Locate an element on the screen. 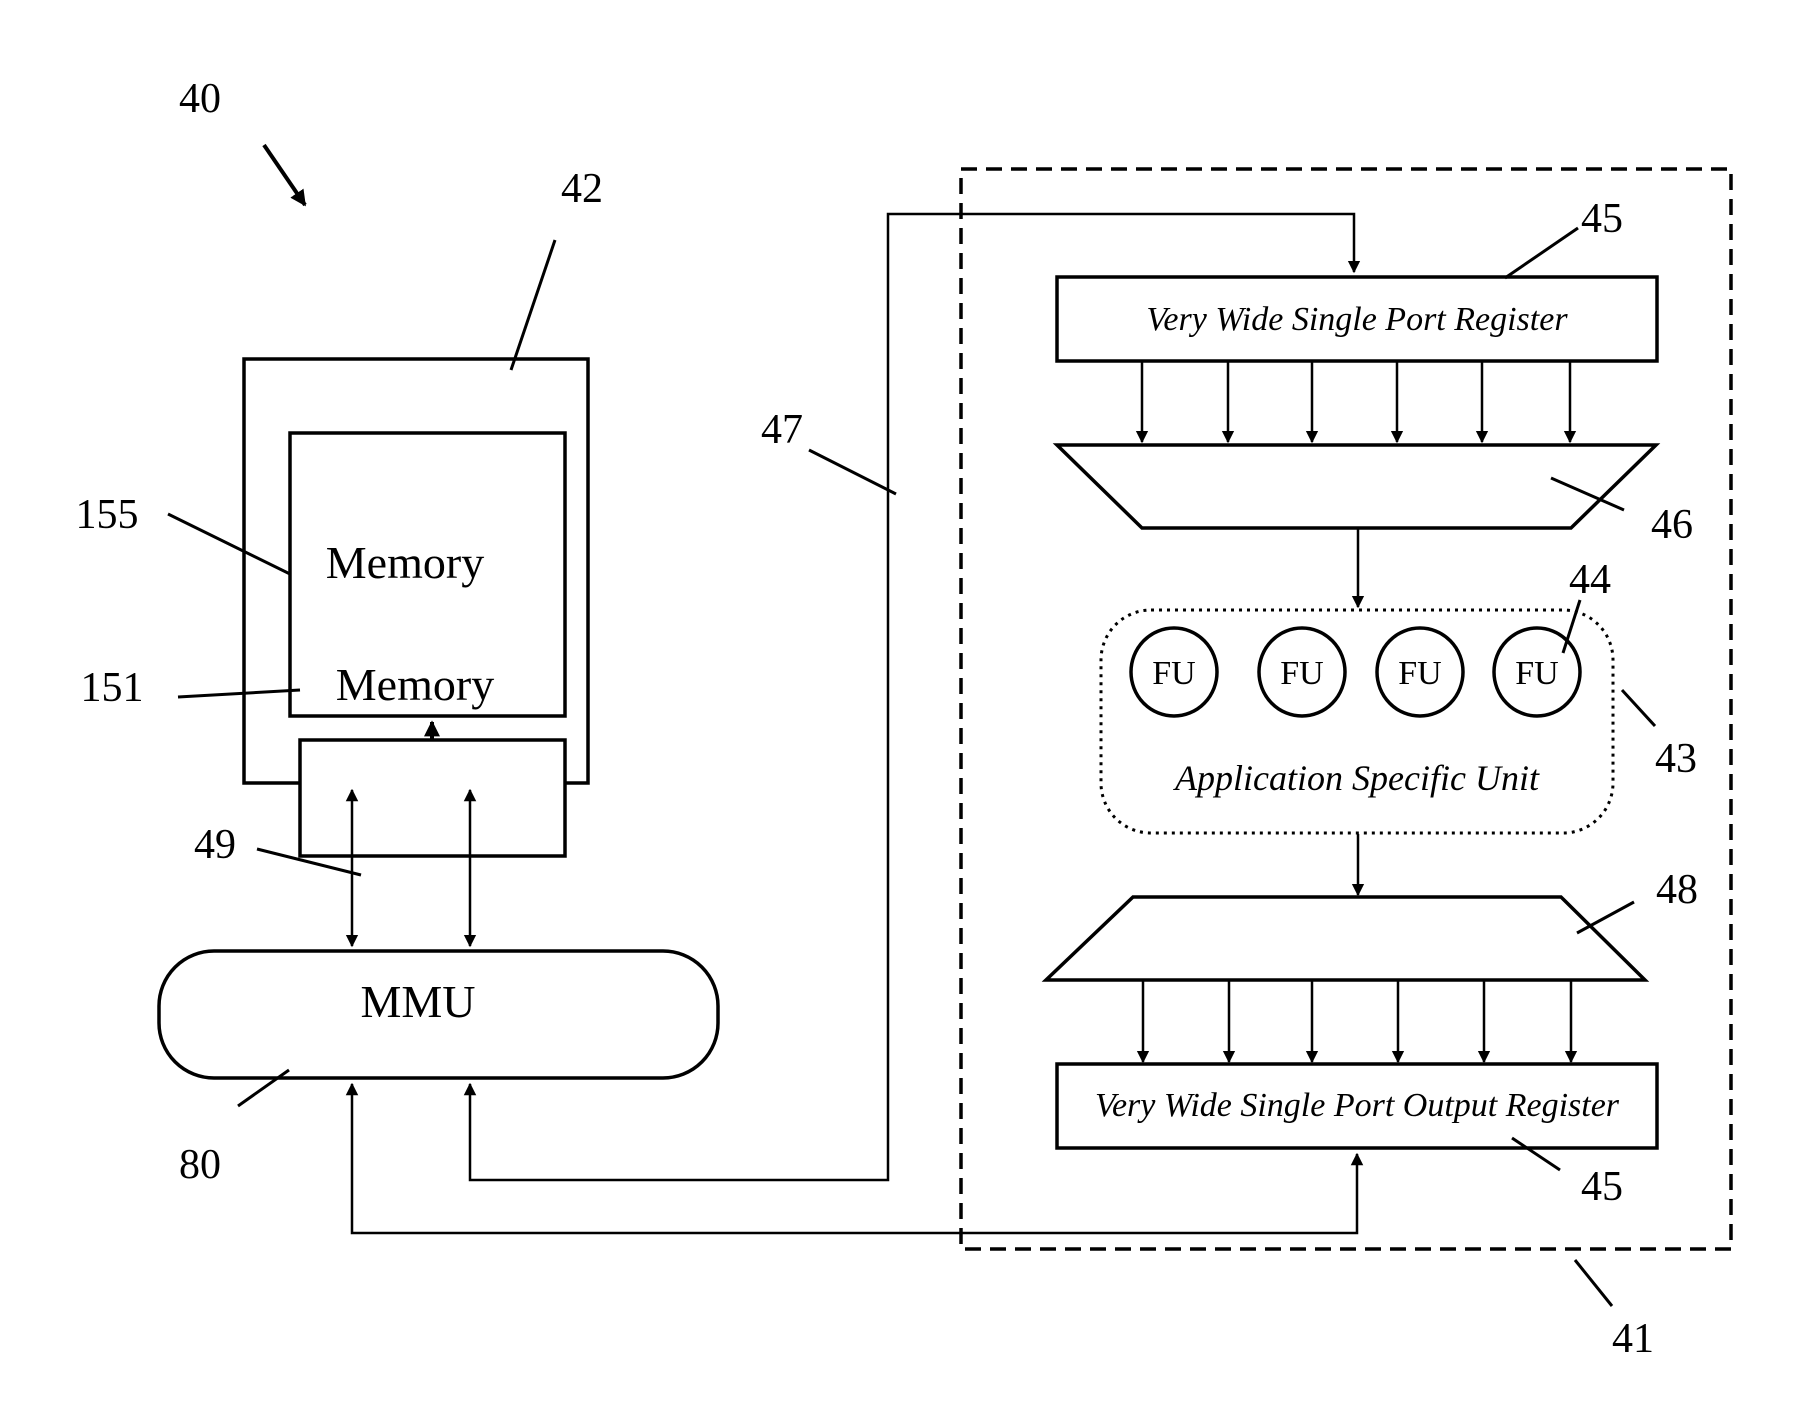  memory-small-label: Memory is located at coordinates (415, 684).